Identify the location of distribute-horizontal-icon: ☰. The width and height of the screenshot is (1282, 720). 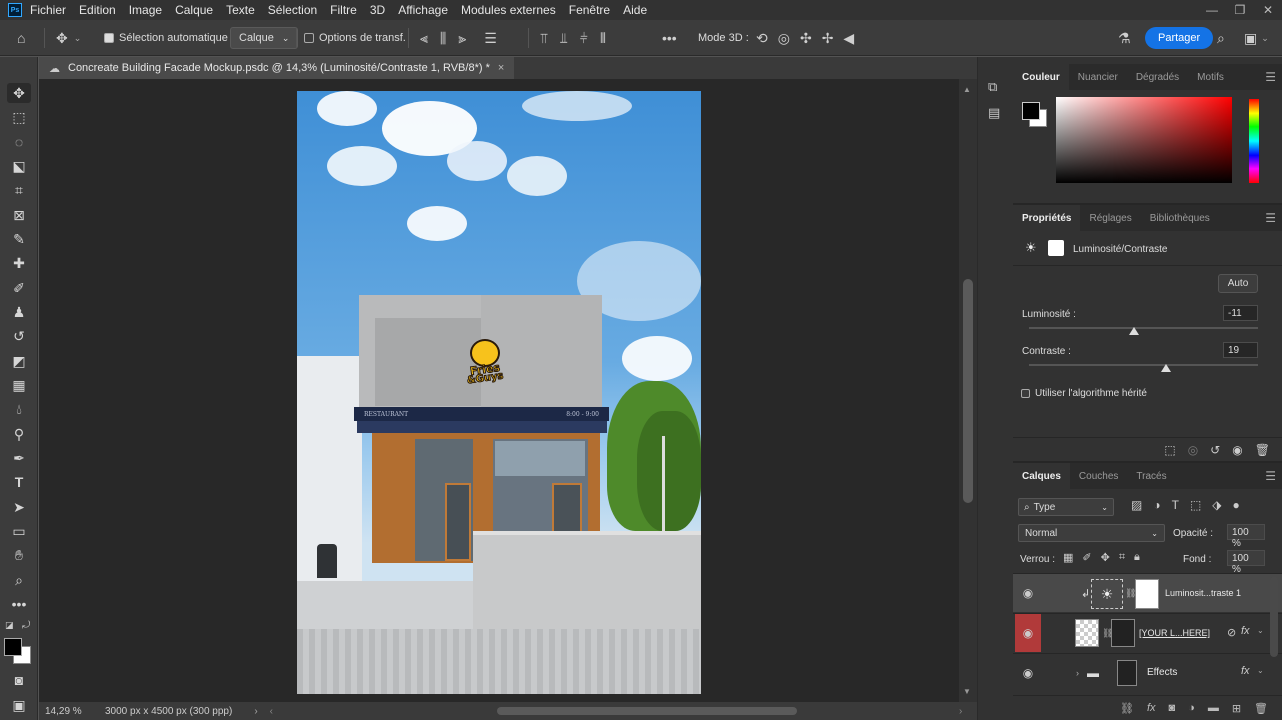
(490, 38).